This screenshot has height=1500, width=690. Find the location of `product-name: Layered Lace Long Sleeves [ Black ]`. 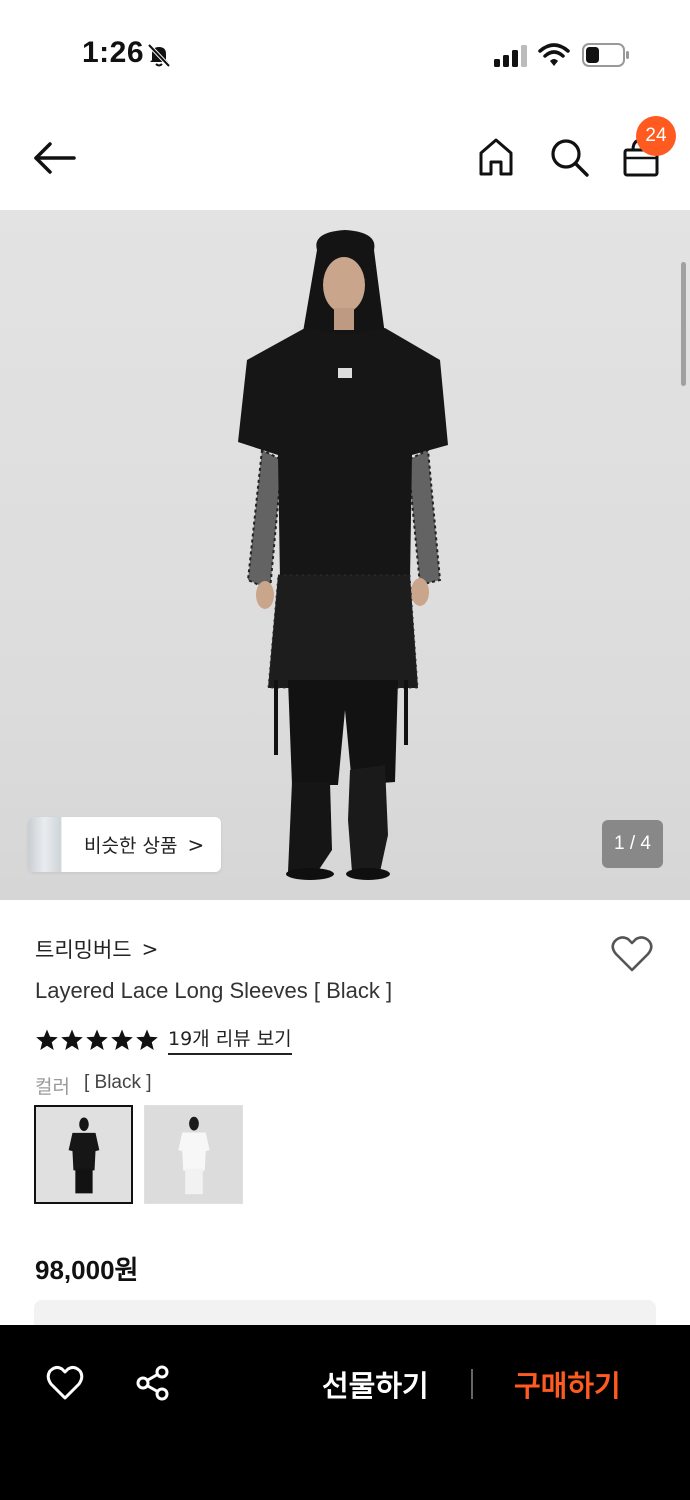

product-name: Layered Lace Long Sleeves [ Black ] is located at coordinates (214, 990).